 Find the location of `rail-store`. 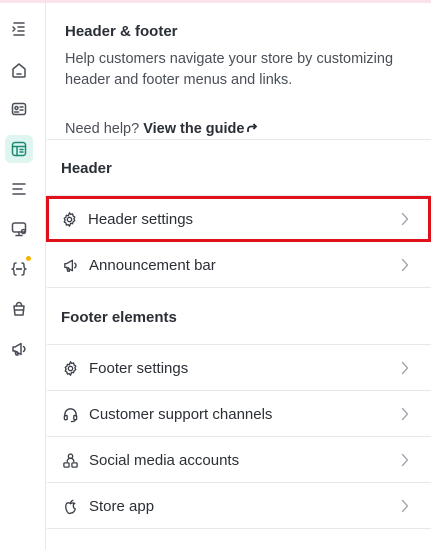

rail-store is located at coordinates (19, 309).